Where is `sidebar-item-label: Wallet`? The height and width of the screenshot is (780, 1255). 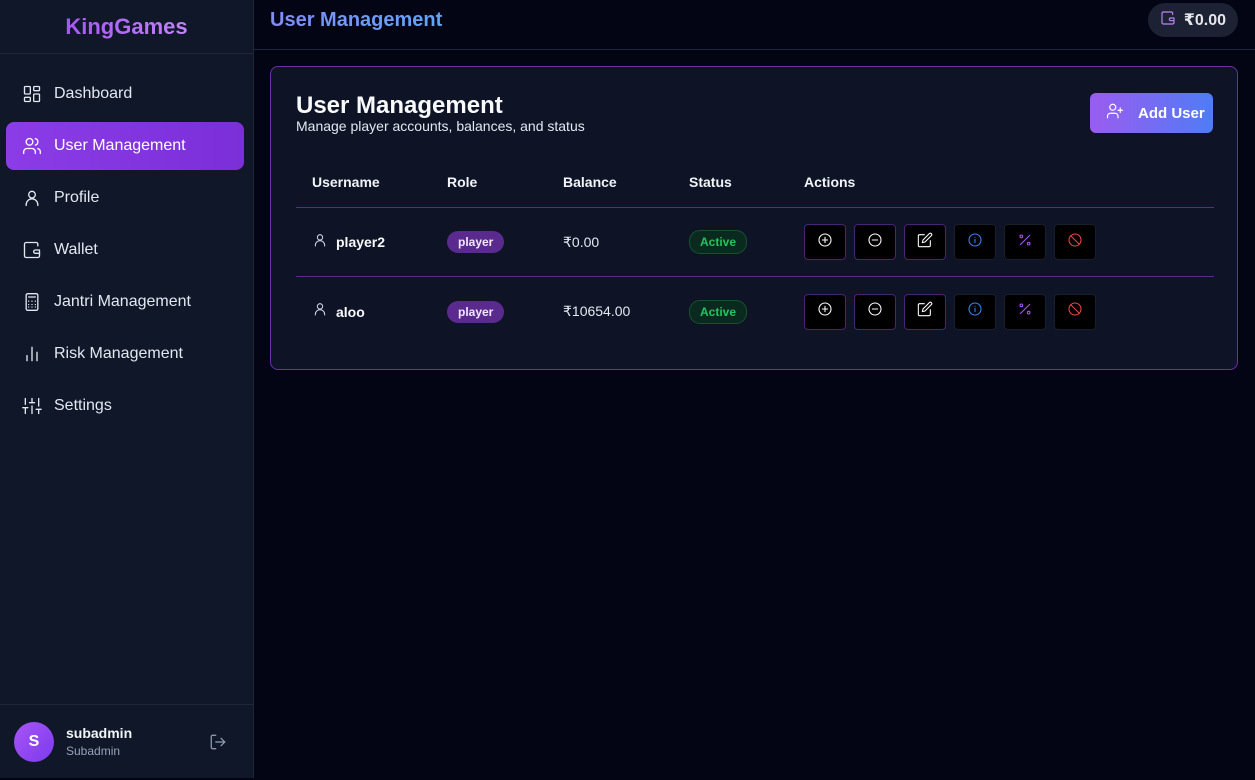
sidebar-item-label: Wallet is located at coordinates (76, 249).